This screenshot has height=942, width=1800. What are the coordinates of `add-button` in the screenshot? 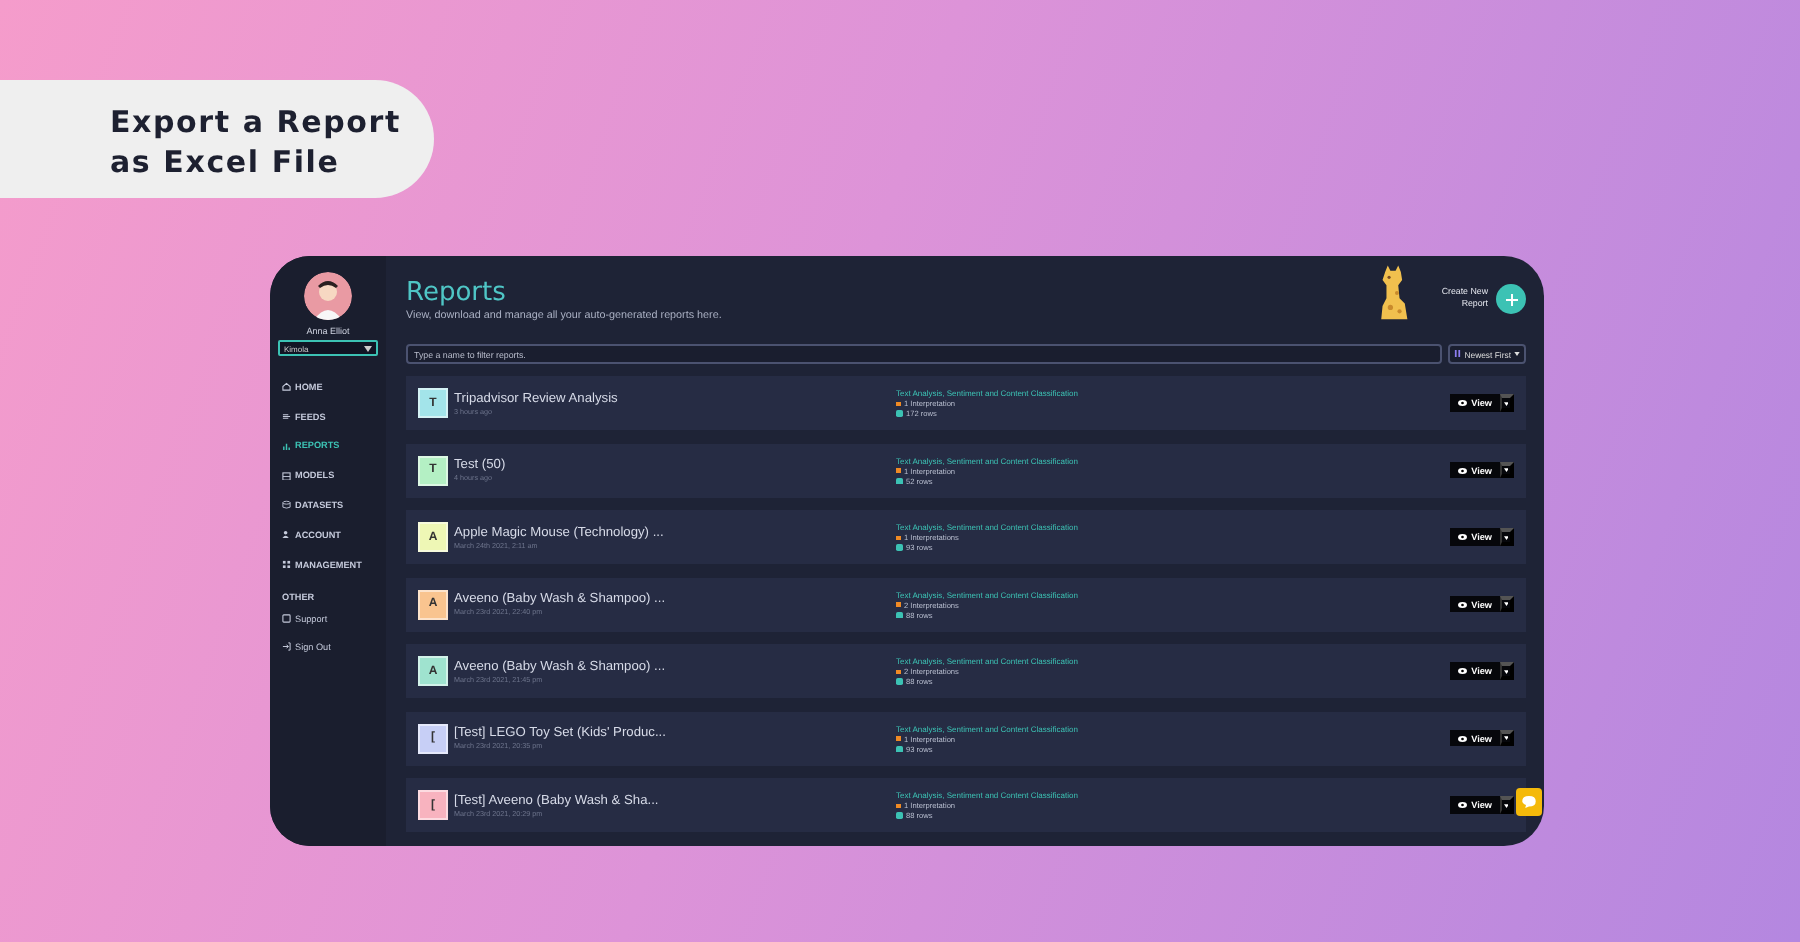 It's located at (1511, 299).